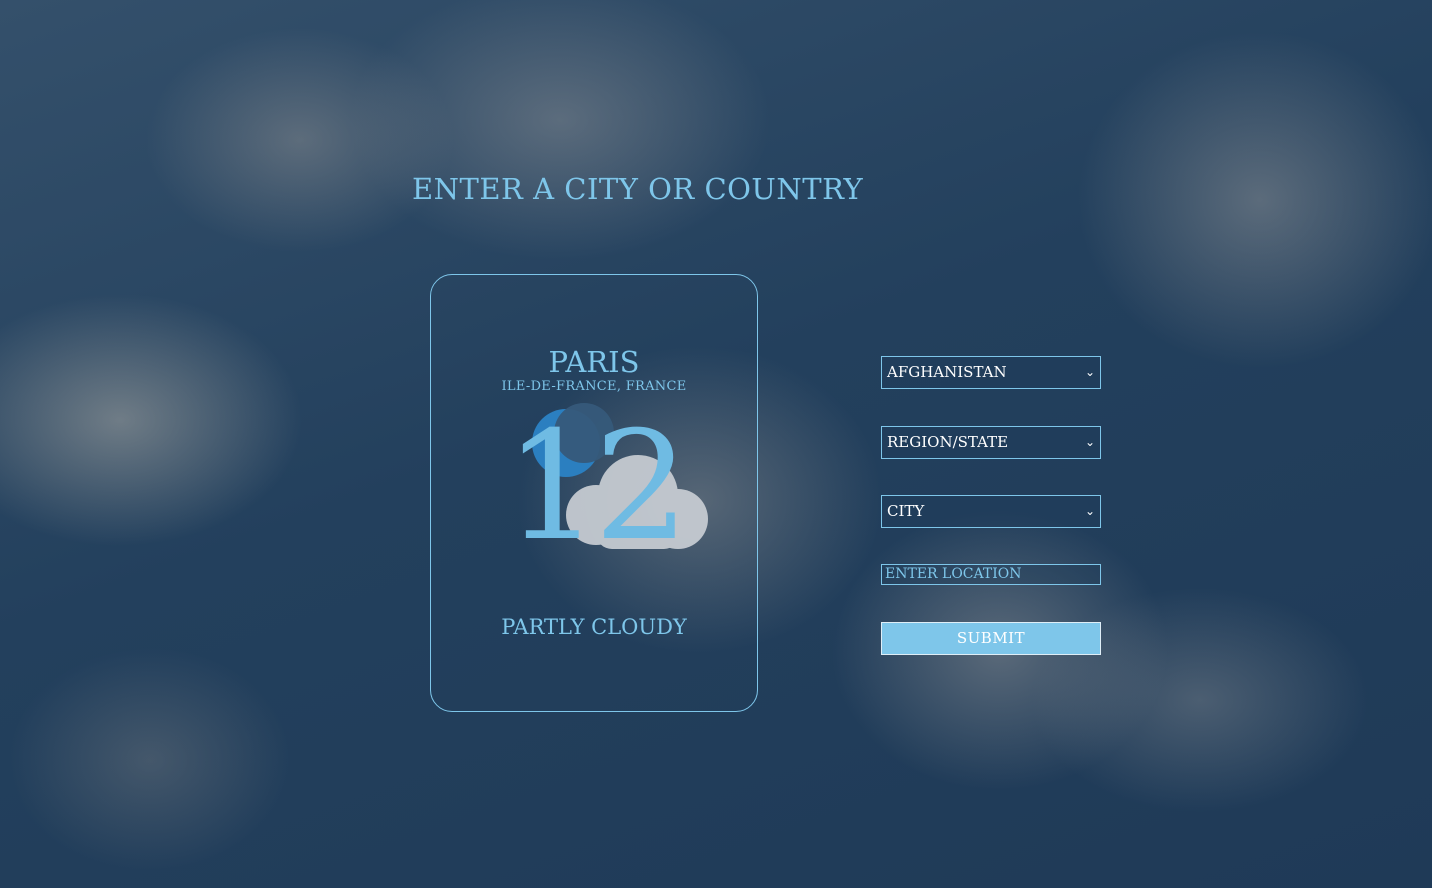 This screenshot has height=888, width=1432. Describe the element at coordinates (991, 638) in the screenshot. I see `submit-button: SUBMIT` at that location.